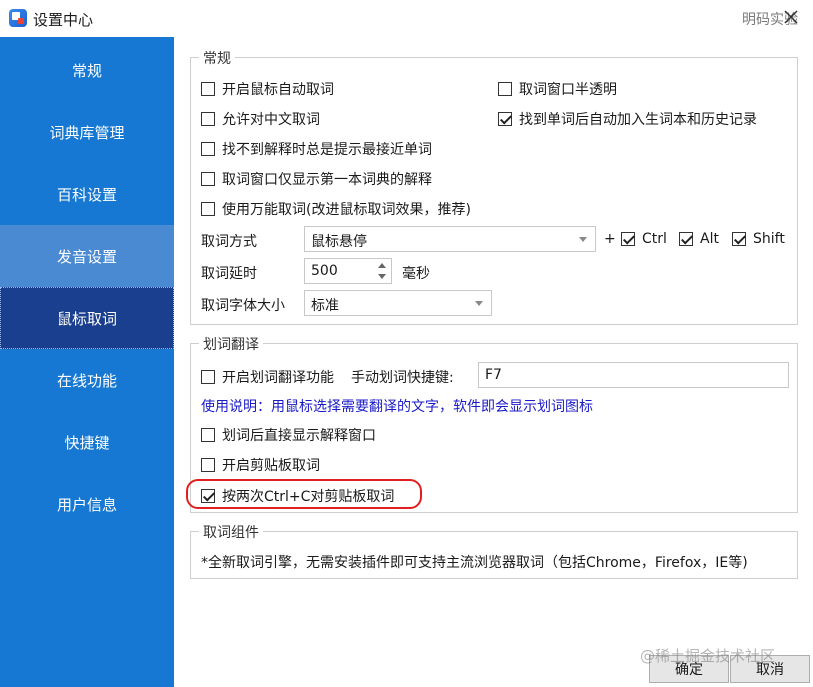 This screenshot has height=687, width=813. I want to click on general-group-title: 常规, so click(217, 58).